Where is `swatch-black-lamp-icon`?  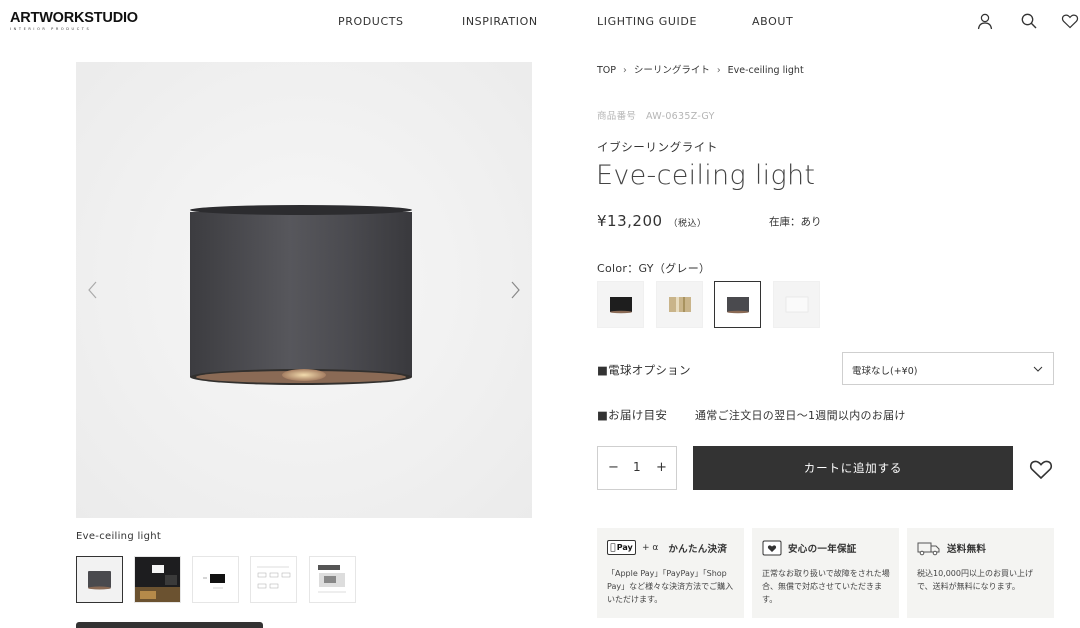 swatch-black-lamp-icon is located at coordinates (621, 305).